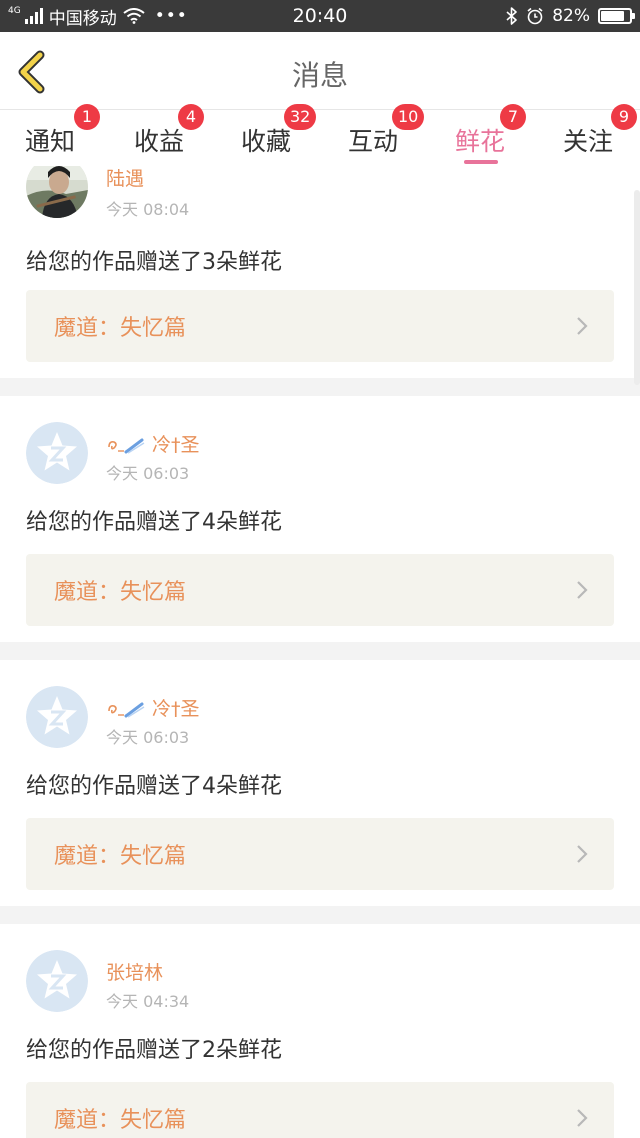  I want to click on user-name: 陆遇, so click(125, 178).